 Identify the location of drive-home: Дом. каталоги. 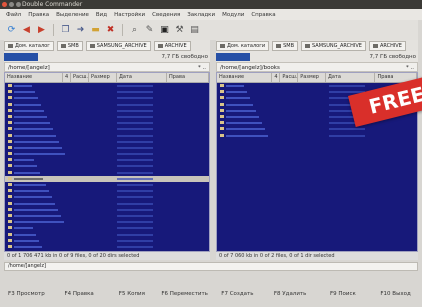
(243, 45).